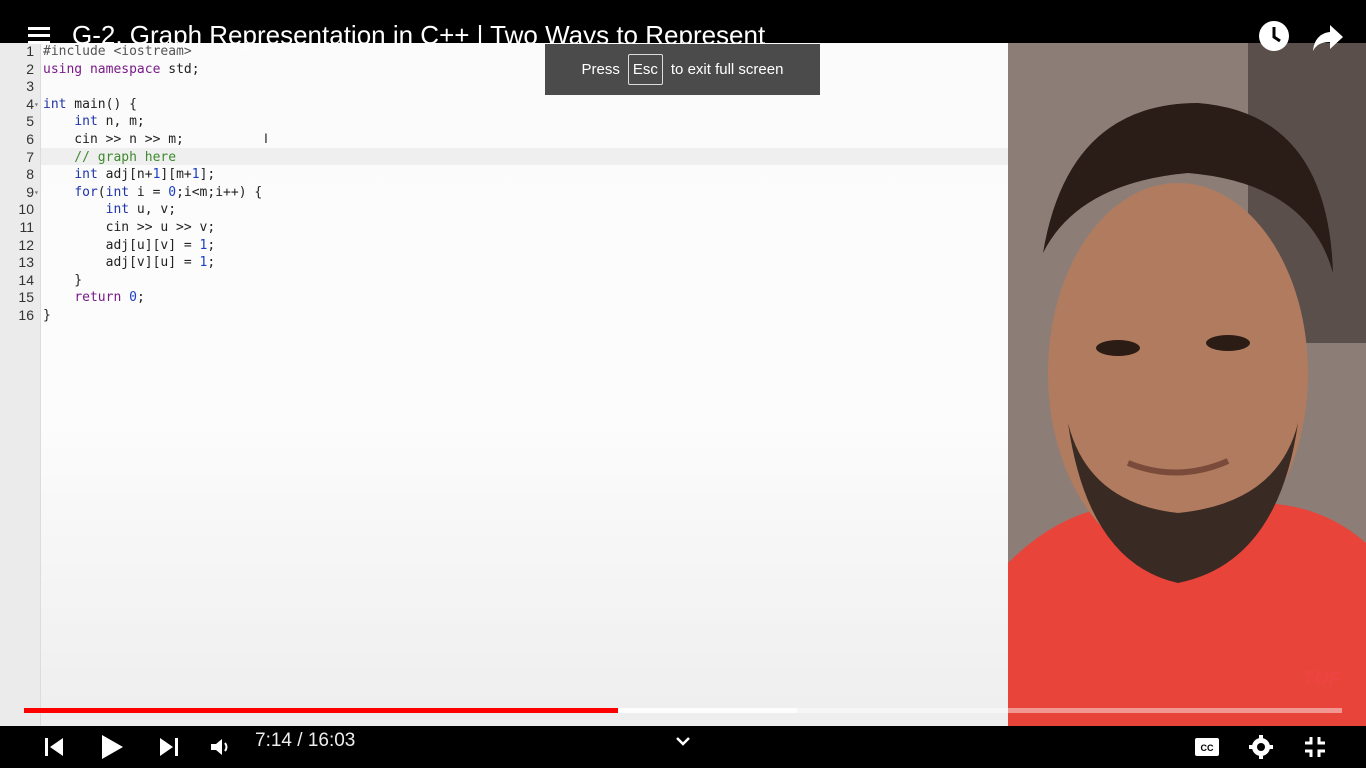  What do you see at coordinates (321, 710) in the screenshot?
I see `progress-played` at bounding box center [321, 710].